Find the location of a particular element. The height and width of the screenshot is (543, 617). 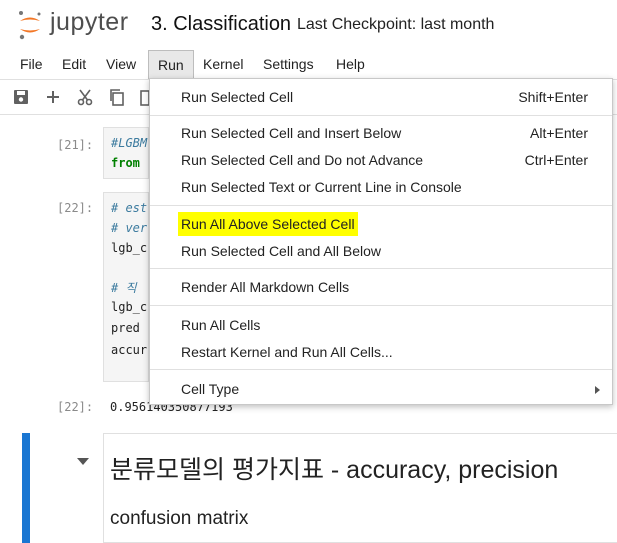

submenu-arrow-icon is located at coordinates (597, 390).